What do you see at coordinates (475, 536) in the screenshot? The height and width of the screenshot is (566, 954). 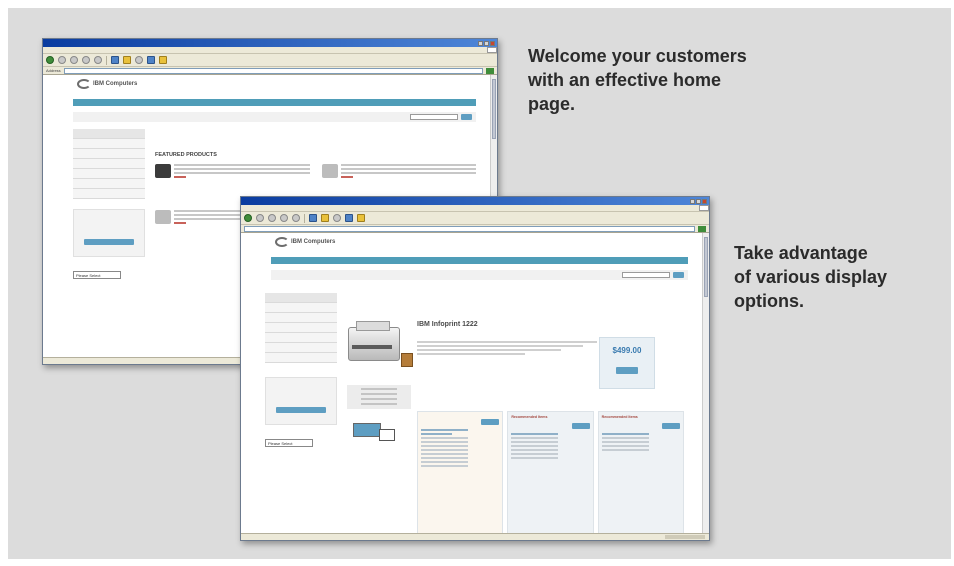 I see `status-bar` at bounding box center [475, 536].